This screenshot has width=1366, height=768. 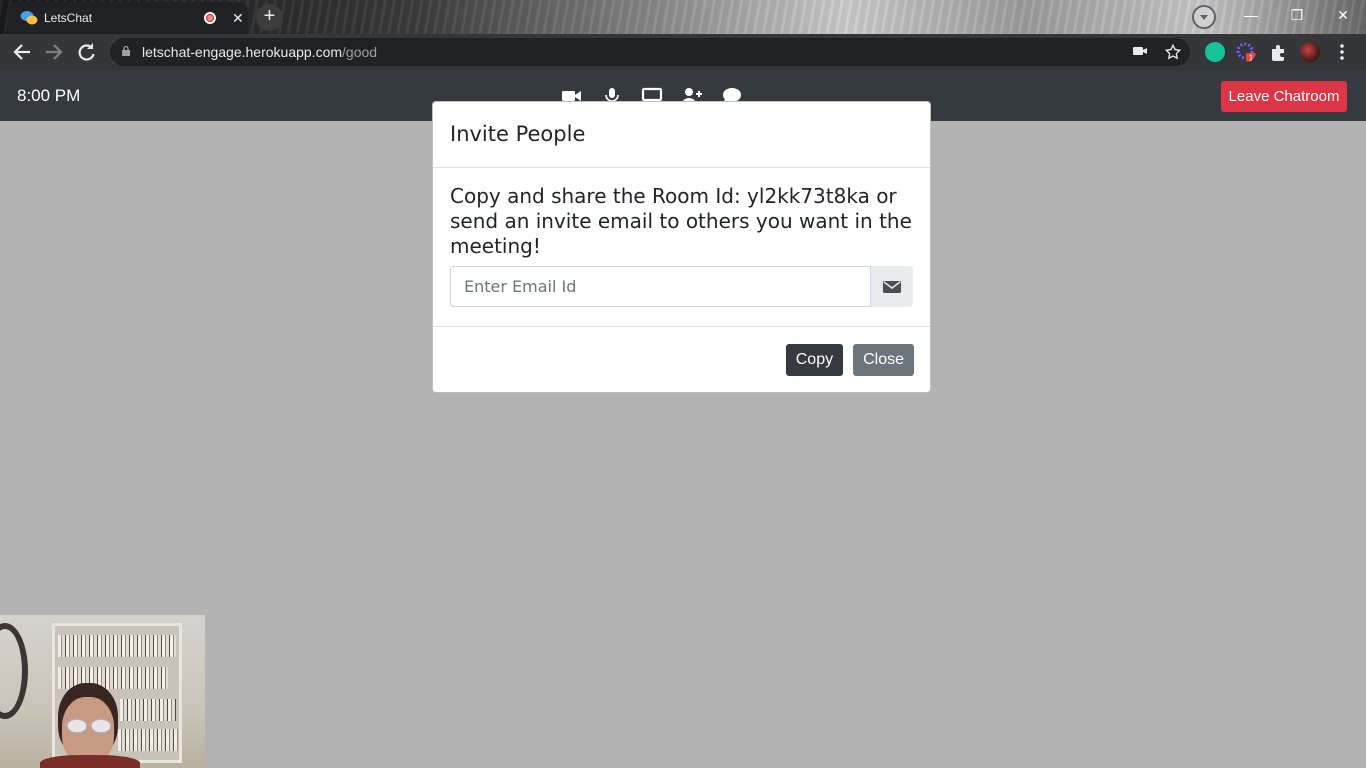 I want to click on current-time: 8:00 PM, so click(x=49, y=95).